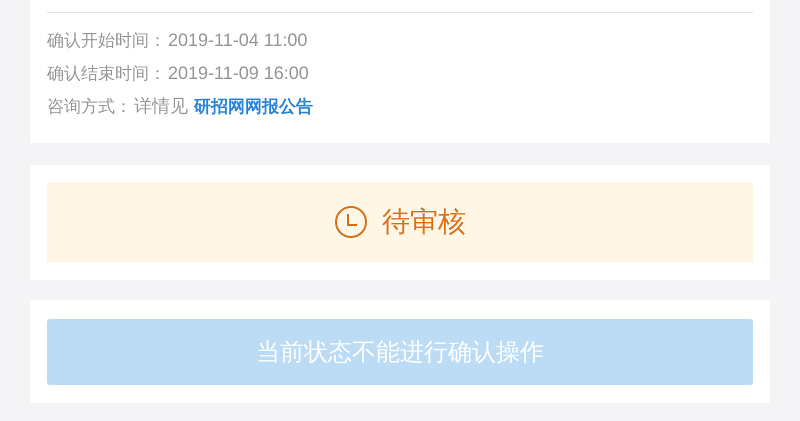  Describe the element at coordinates (351, 221) in the screenshot. I see `clock-icon` at that location.